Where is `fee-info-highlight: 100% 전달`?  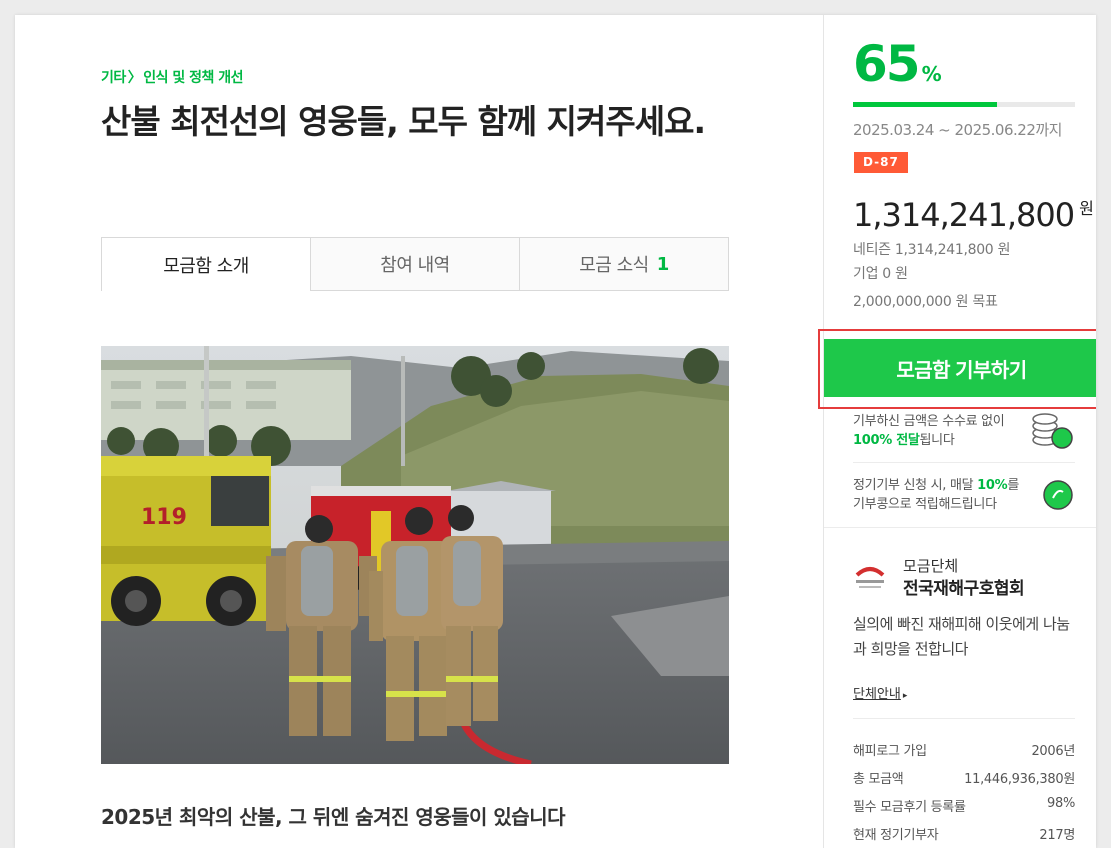 fee-info-highlight: 100% 전달 is located at coordinates (886, 440).